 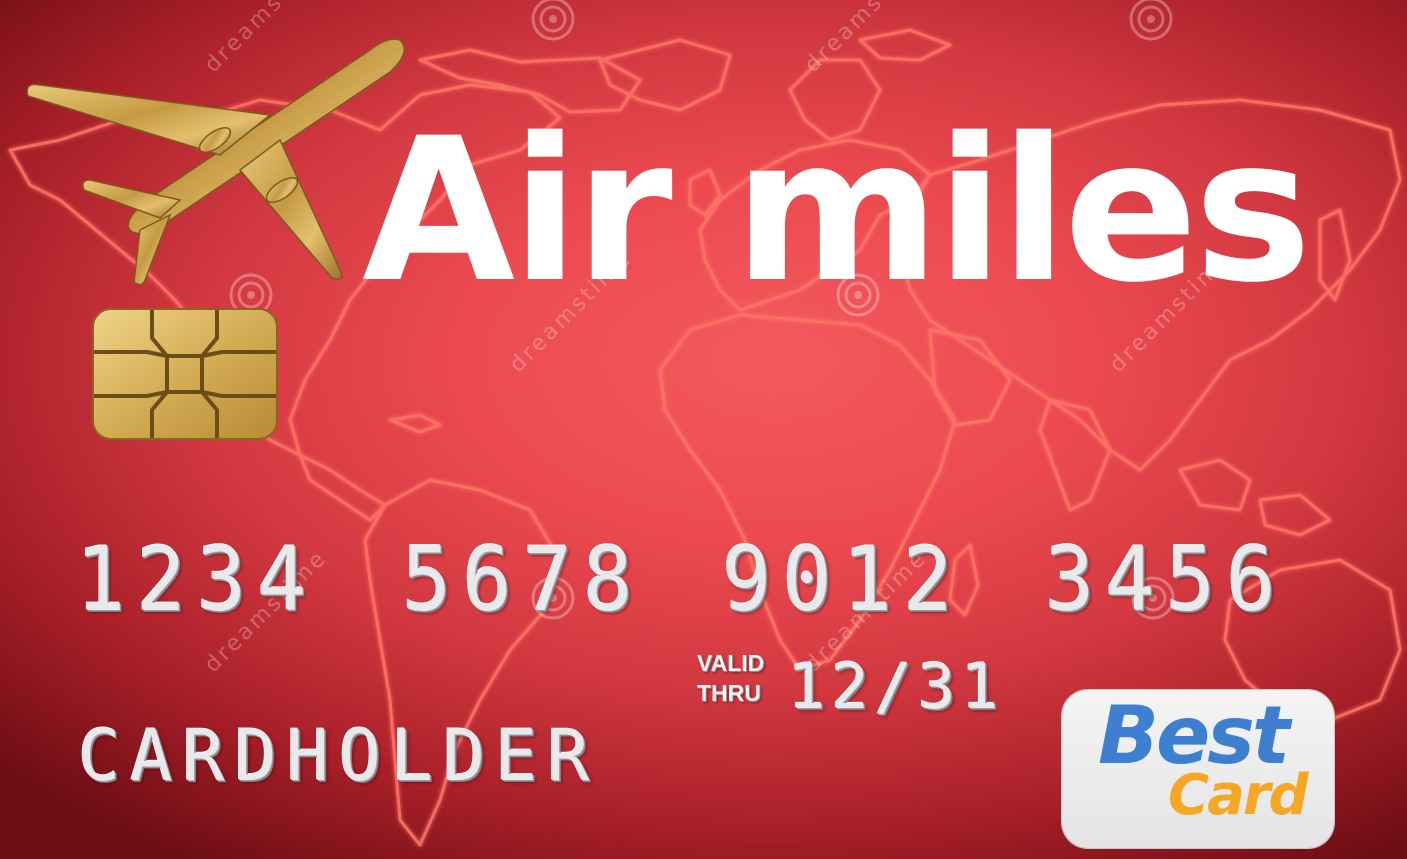 What do you see at coordinates (185, 374) in the screenshot?
I see `chip-icon` at bounding box center [185, 374].